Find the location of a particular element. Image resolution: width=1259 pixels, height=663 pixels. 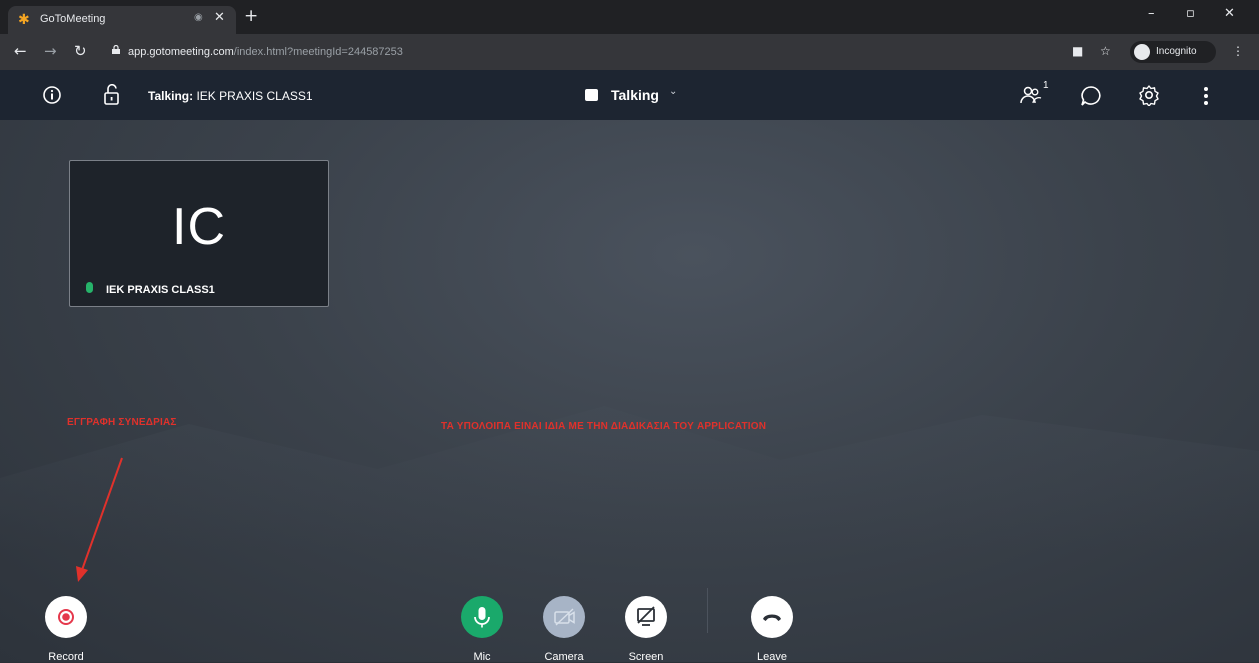

chevron-down-icon: ⌄ is located at coordinates (673, 91).